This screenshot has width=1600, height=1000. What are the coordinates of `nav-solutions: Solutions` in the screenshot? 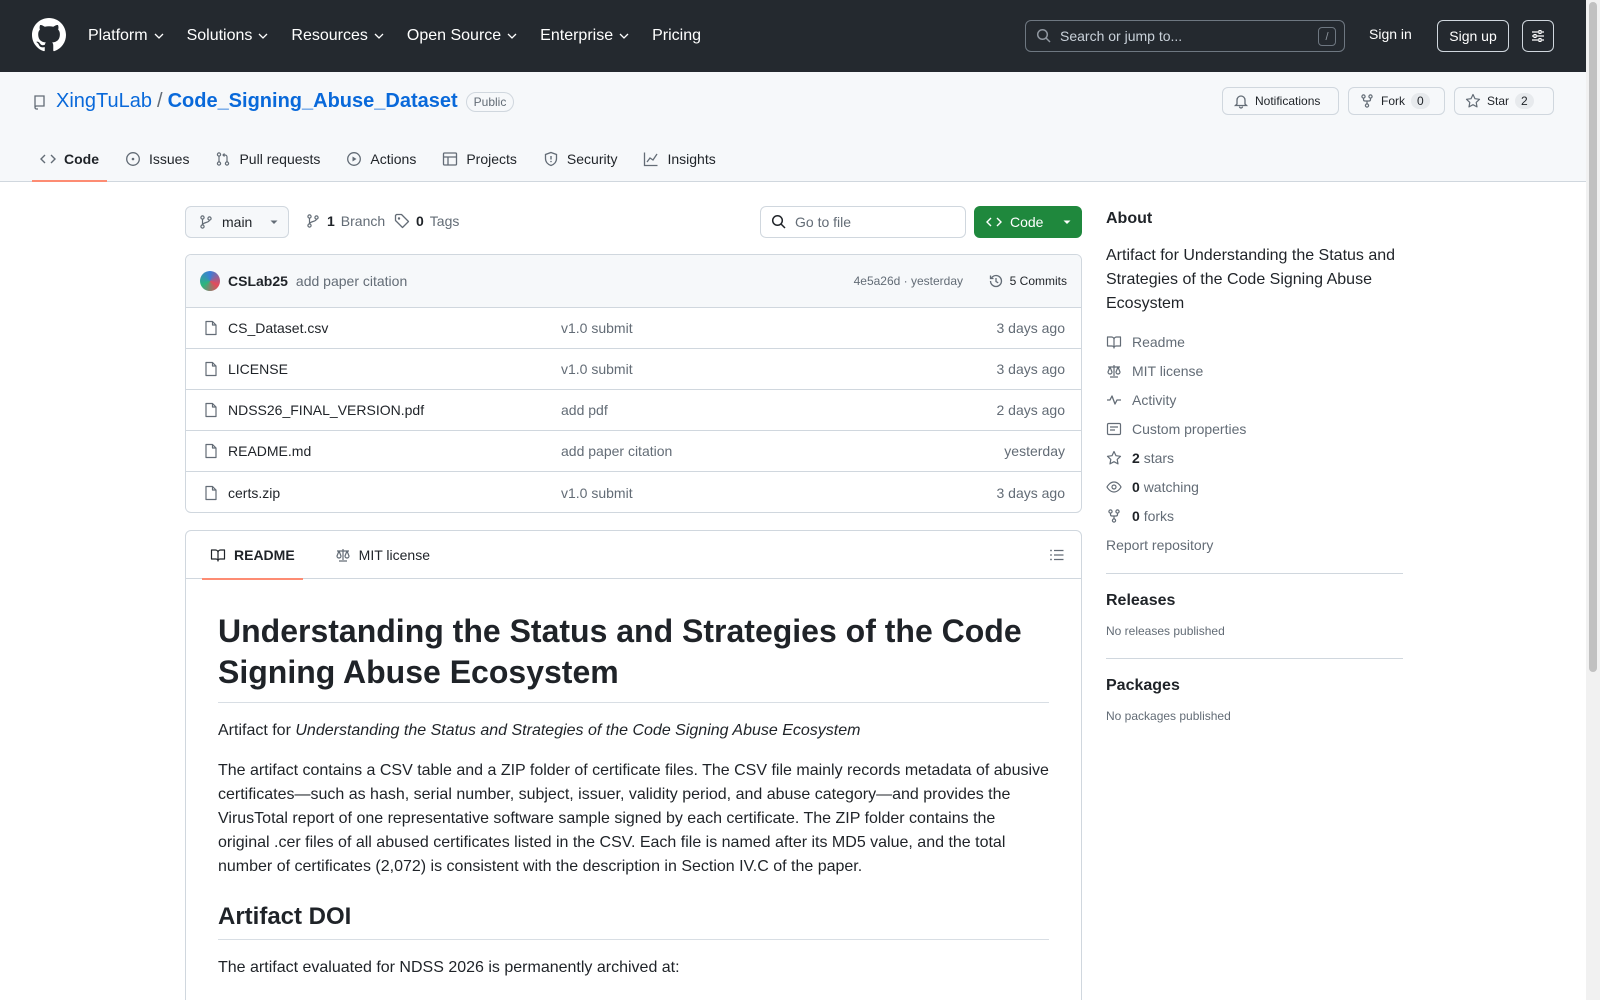 It's located at (228, 36).